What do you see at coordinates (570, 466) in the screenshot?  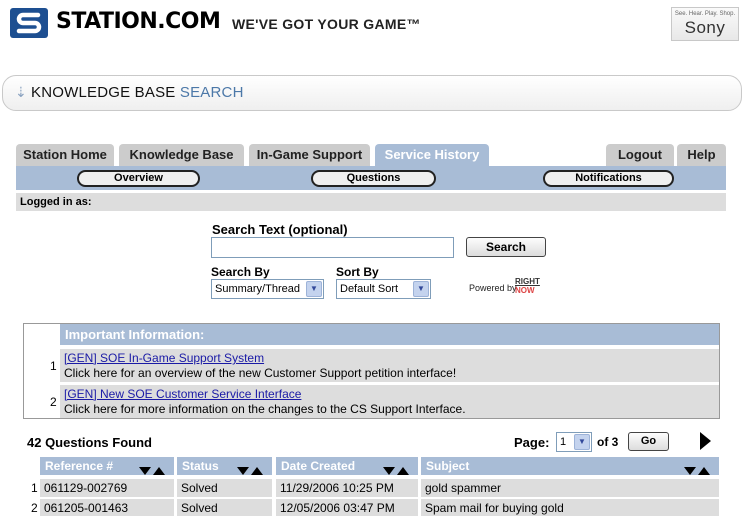 I see `column-header-subject: Subject` at bounding box center [570, 466].